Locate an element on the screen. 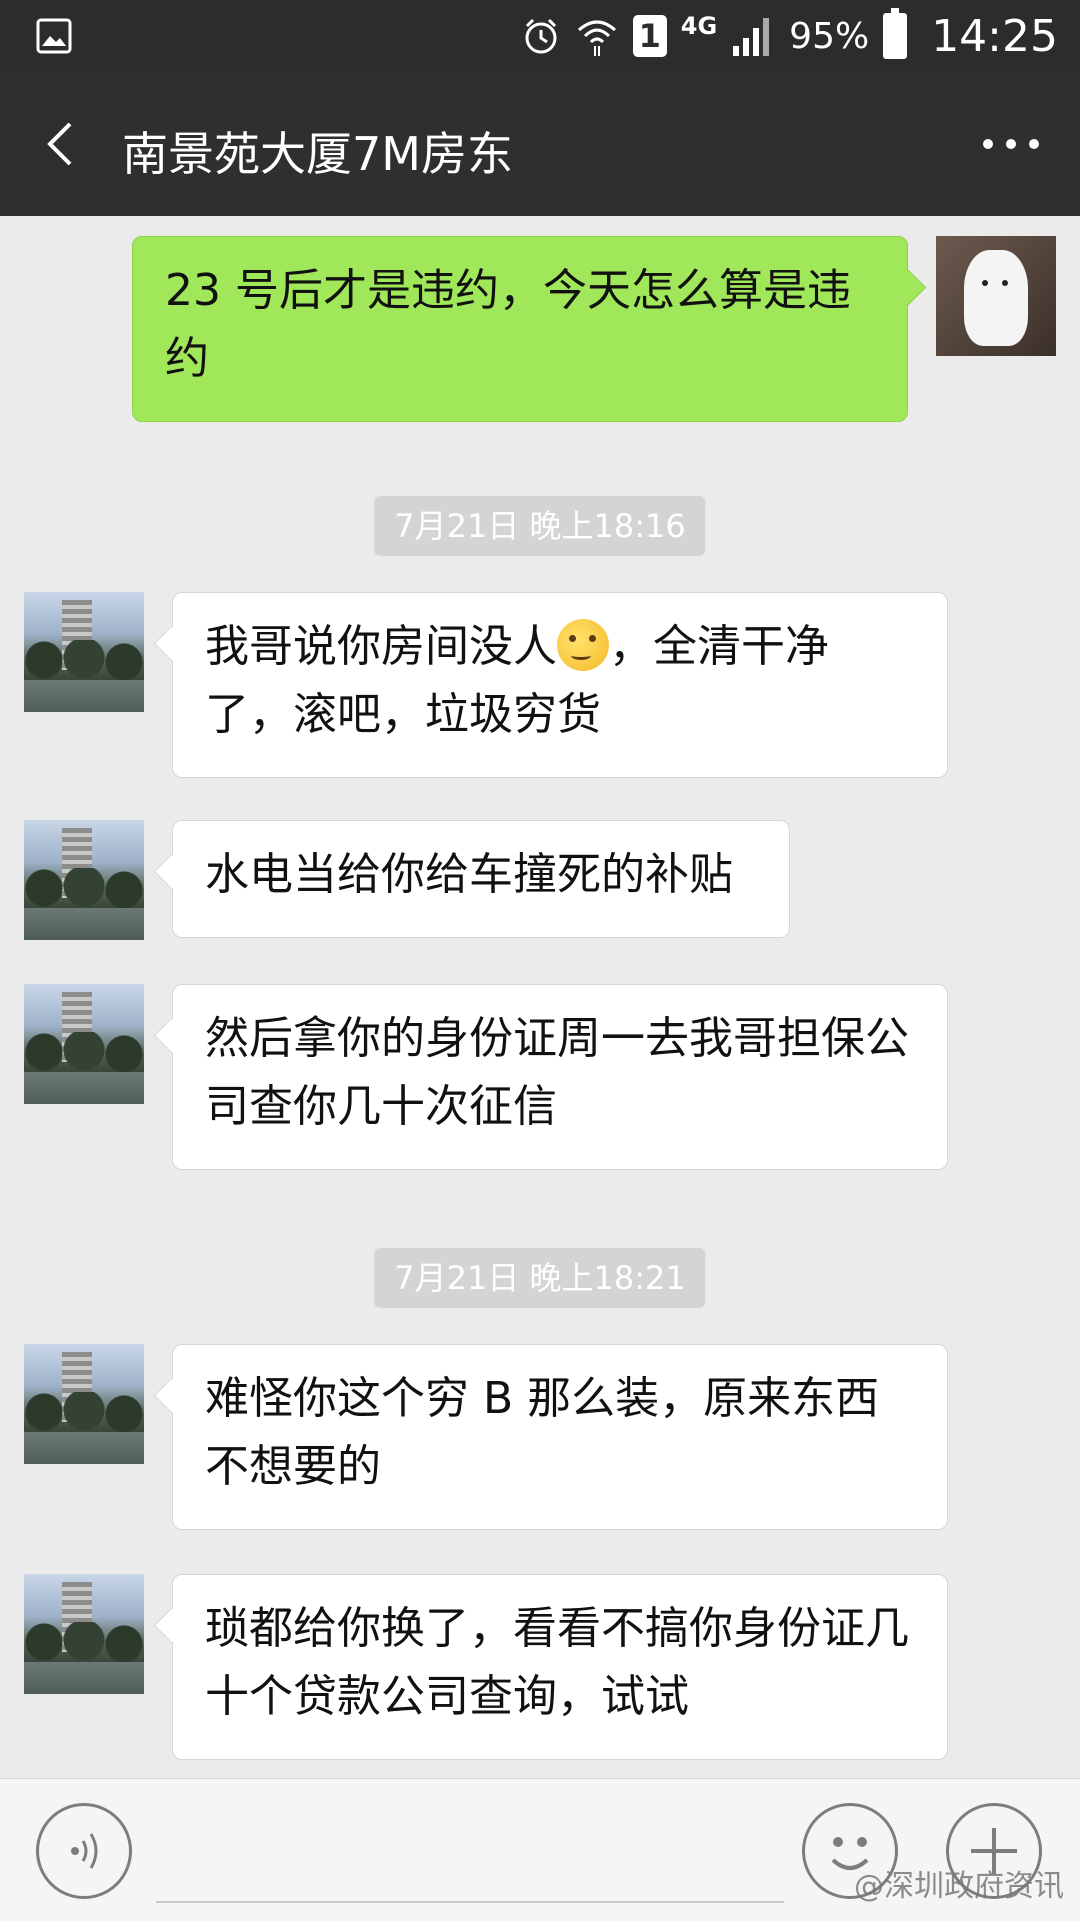 This screenshot has height=1921, width=1080. more-dots-icon is located at coordinates (1011, 144).